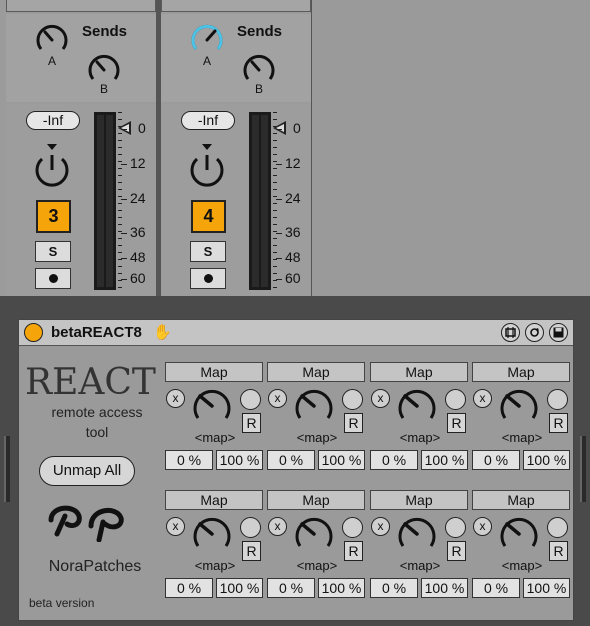  What do you see at coordinates (53, 216) in the screenshot?
I see `track-activator: 3` at bounding box center [53, 216].